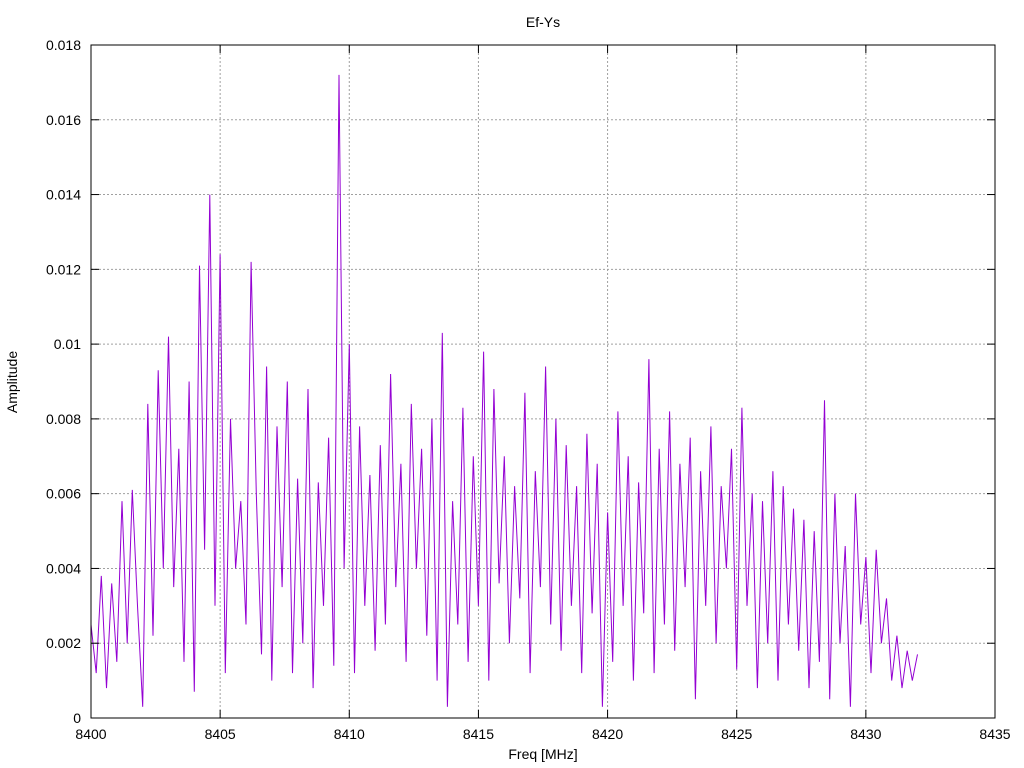 Image resolution: width=1024 pixels, height=768 pixels. Describe the element at coordinates (542, 754) in the screenshot. I see `x-axis-label: Freq [MHz]` at that location.